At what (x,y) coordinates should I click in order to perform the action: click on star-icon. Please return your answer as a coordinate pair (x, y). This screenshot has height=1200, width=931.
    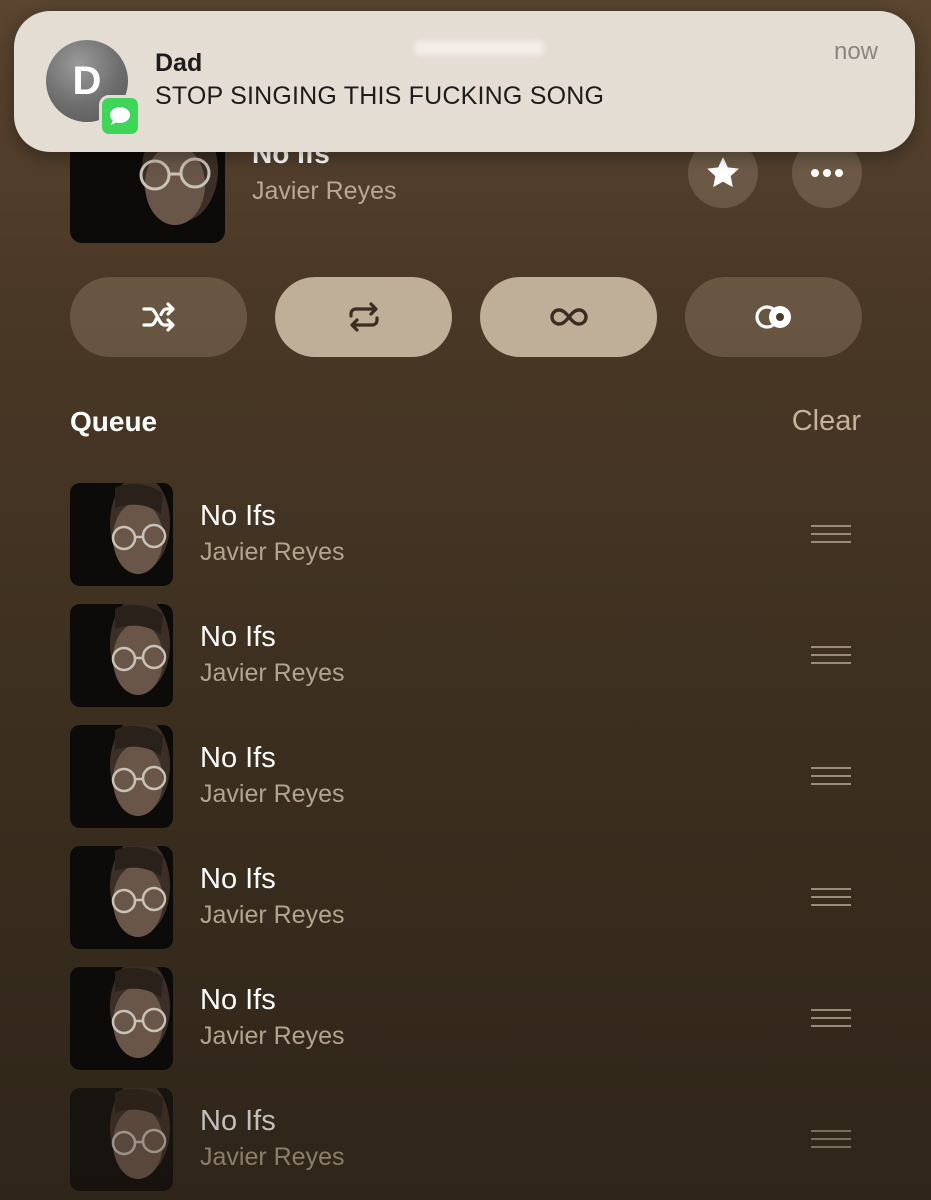
    Looking at the image, I should click on (723, 172).